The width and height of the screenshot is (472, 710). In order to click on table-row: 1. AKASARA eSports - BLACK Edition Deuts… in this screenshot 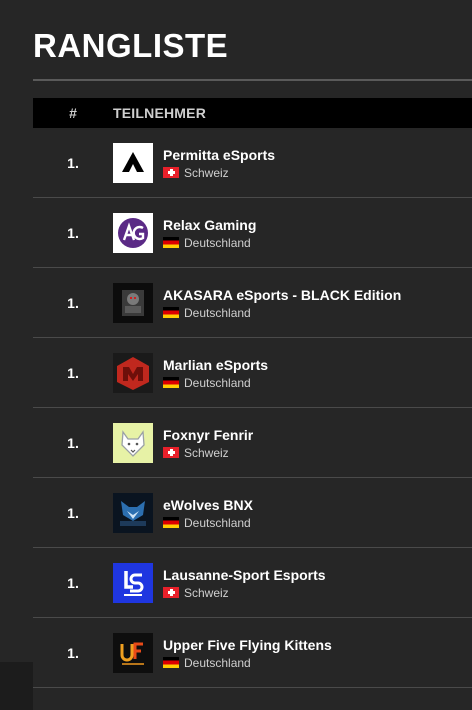, I will do `click(252, 303)`.